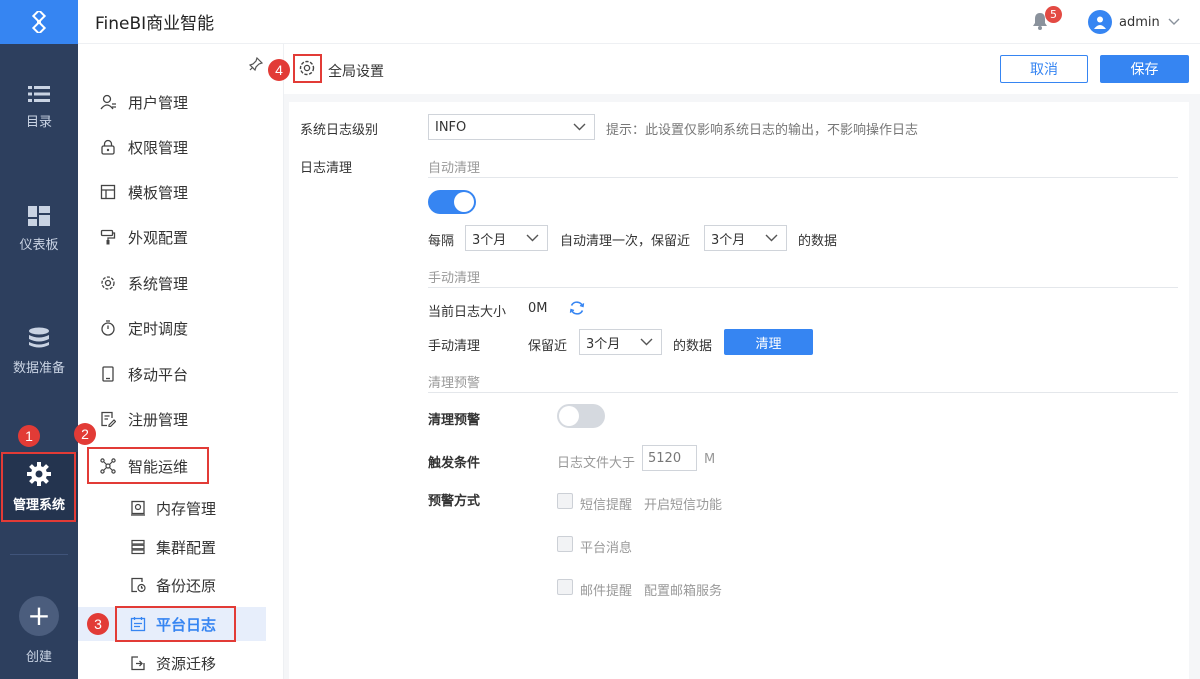 The width and height of the screenshot is (1200, 679). I want to click on pin-icon, so click(256, 64).